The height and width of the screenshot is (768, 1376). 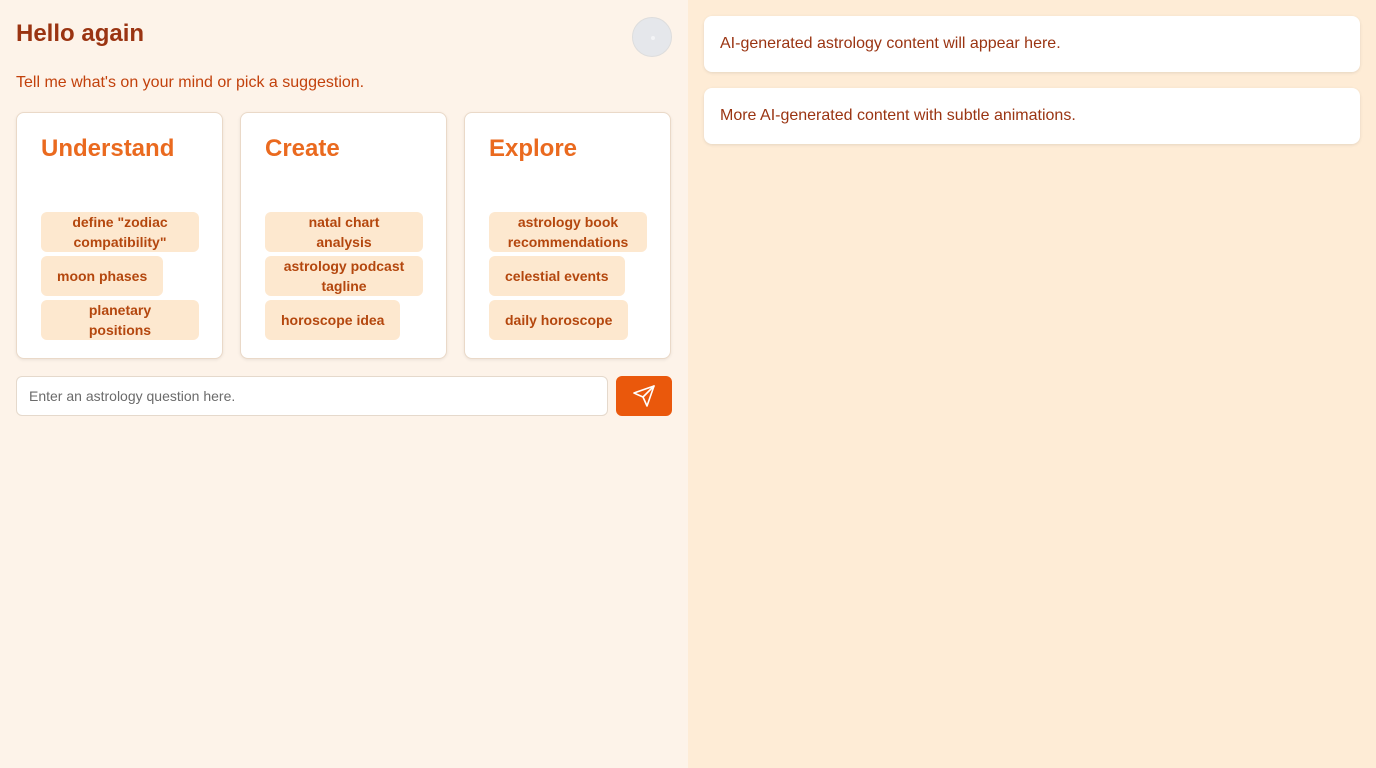 I want to click on suggestion-chip: astrology podcast tagline, so click(x=344, y=276).